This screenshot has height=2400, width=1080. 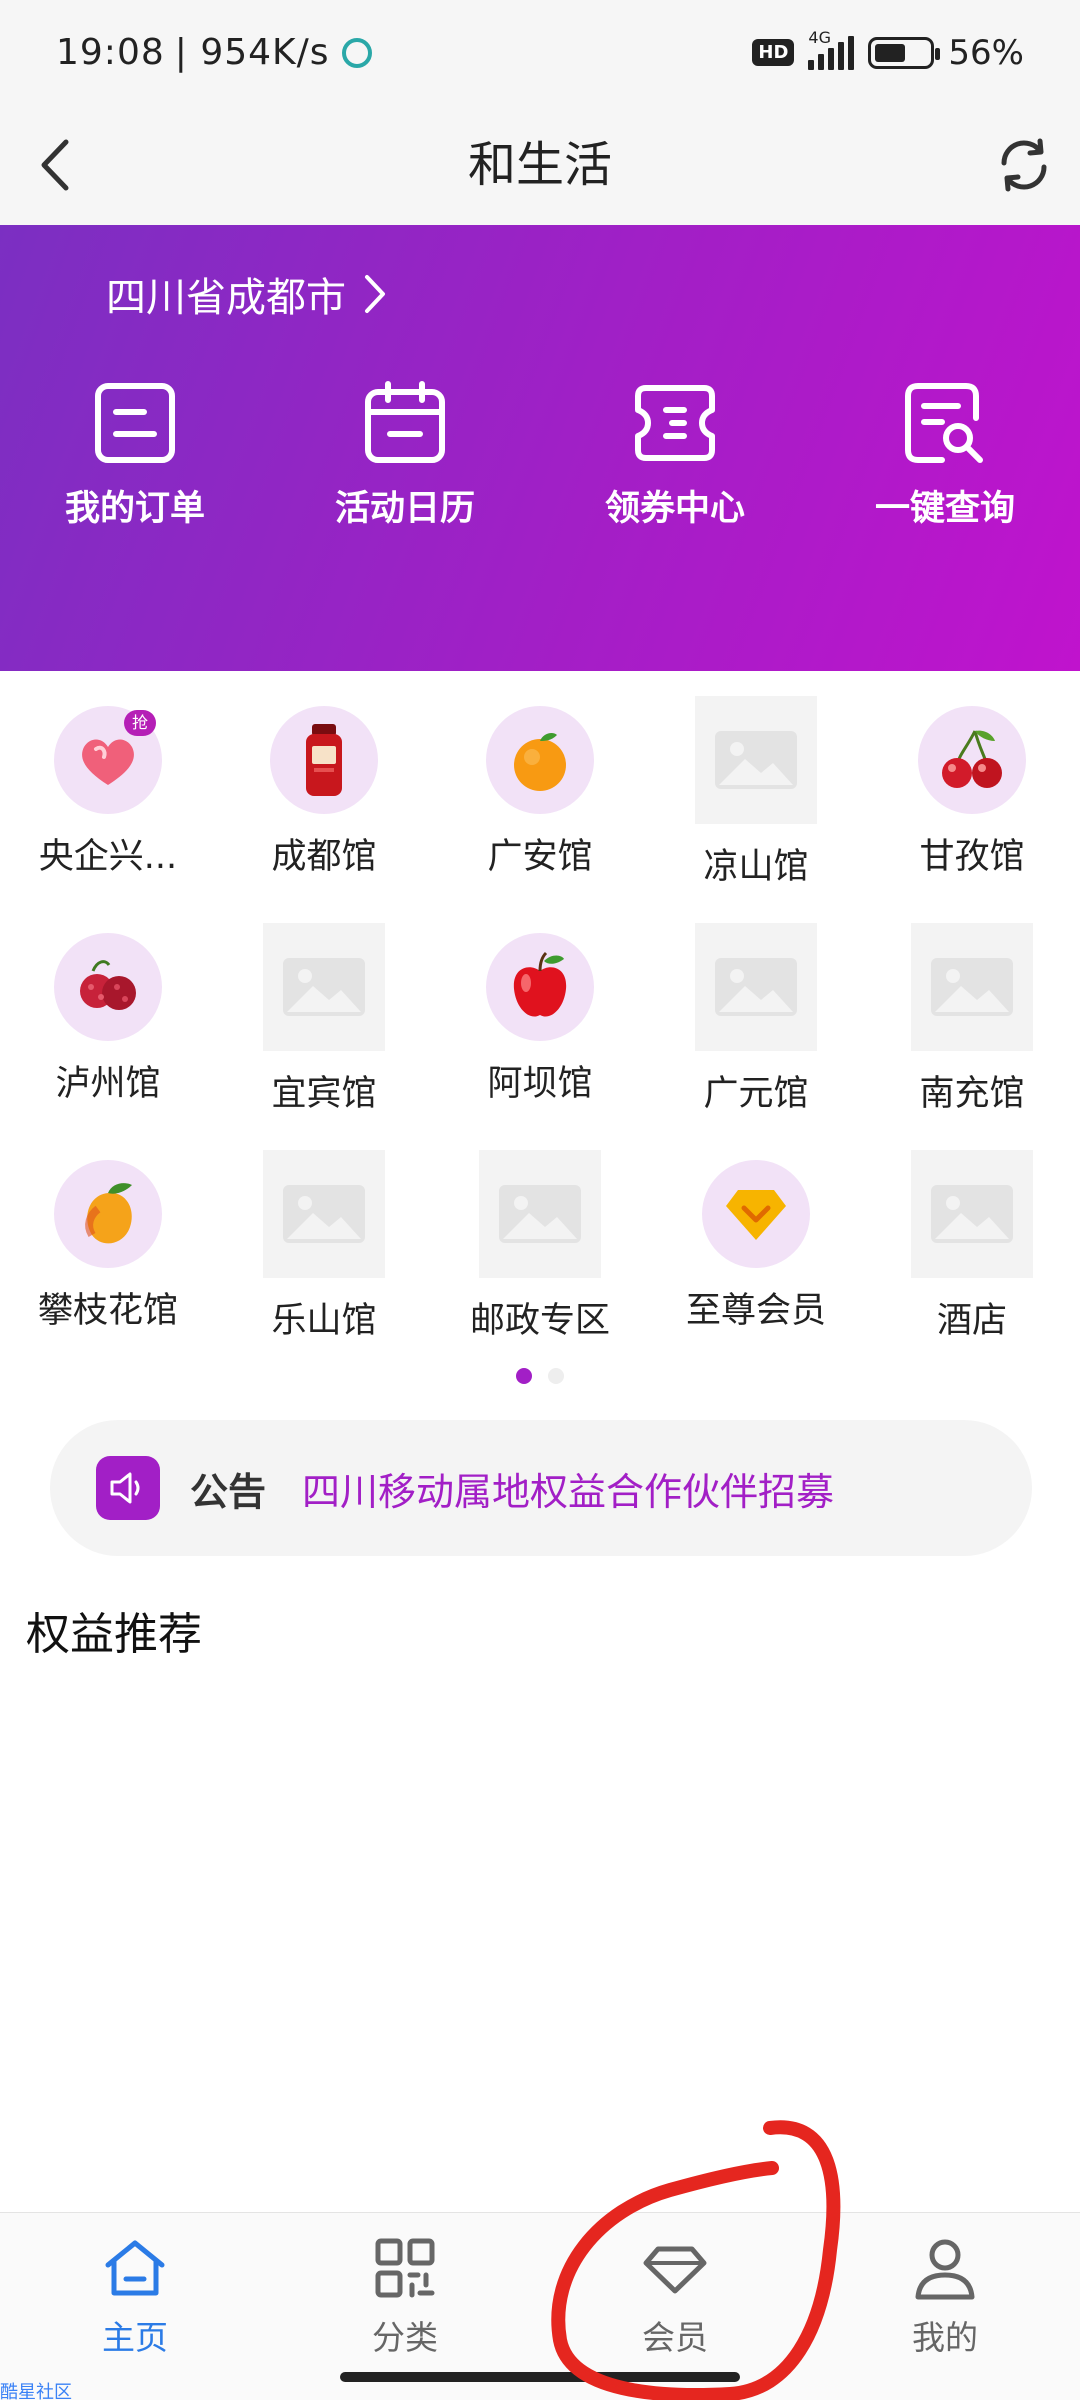 I want to click on quick-action-coupons: 领券中心, so click(x=675, y=455).